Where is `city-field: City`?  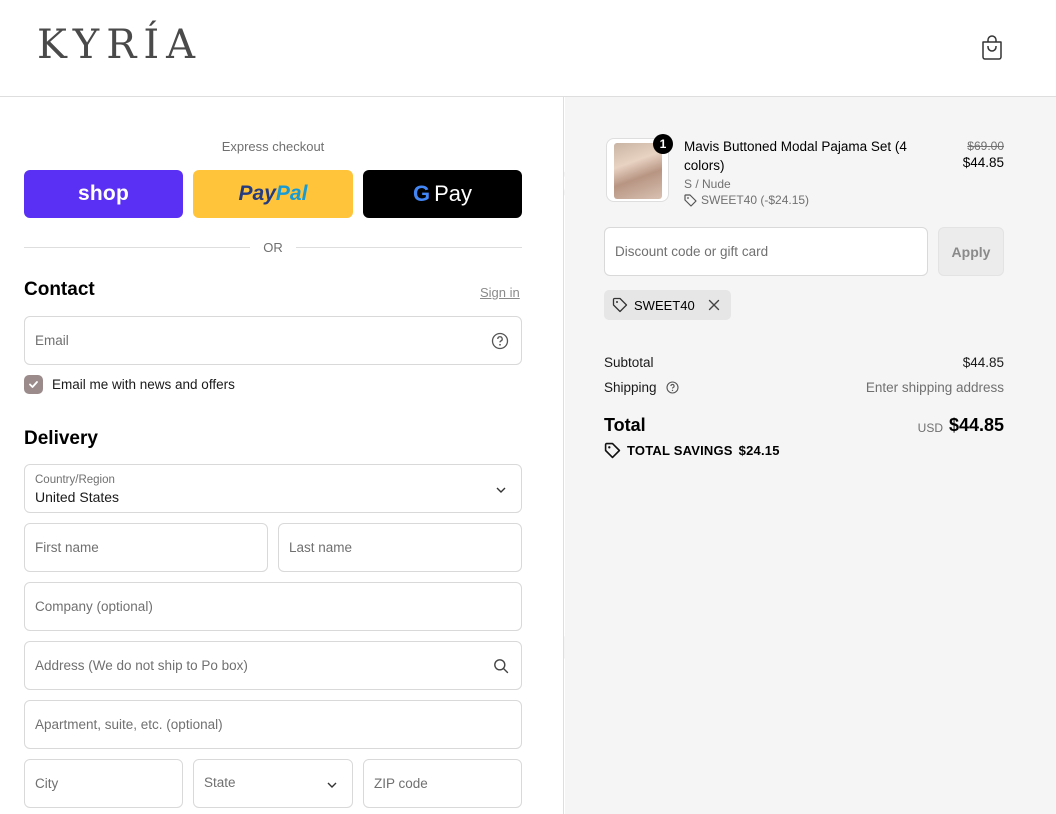
city-field: City is located at coordinates (103, 783).